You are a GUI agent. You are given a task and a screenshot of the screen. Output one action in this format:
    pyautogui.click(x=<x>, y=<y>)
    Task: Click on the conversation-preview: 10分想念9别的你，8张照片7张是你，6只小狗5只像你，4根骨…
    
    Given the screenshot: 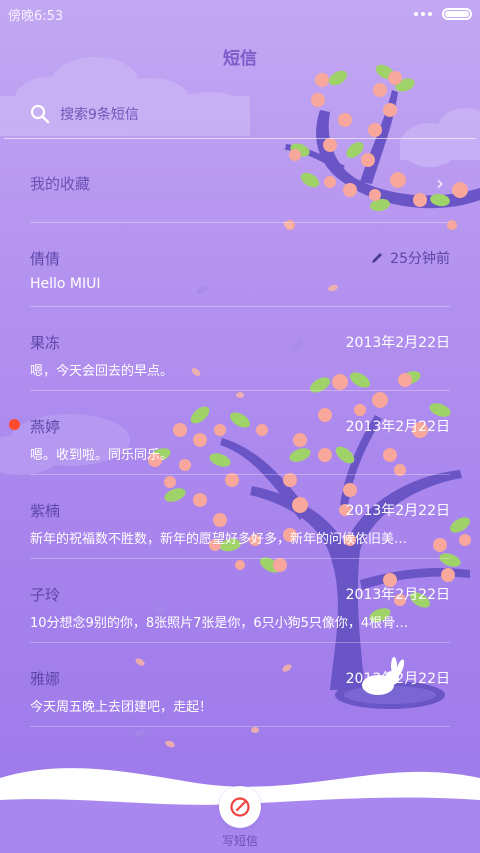 What is the action you would take?
    pyautogui.click(x=219, y=623)
    